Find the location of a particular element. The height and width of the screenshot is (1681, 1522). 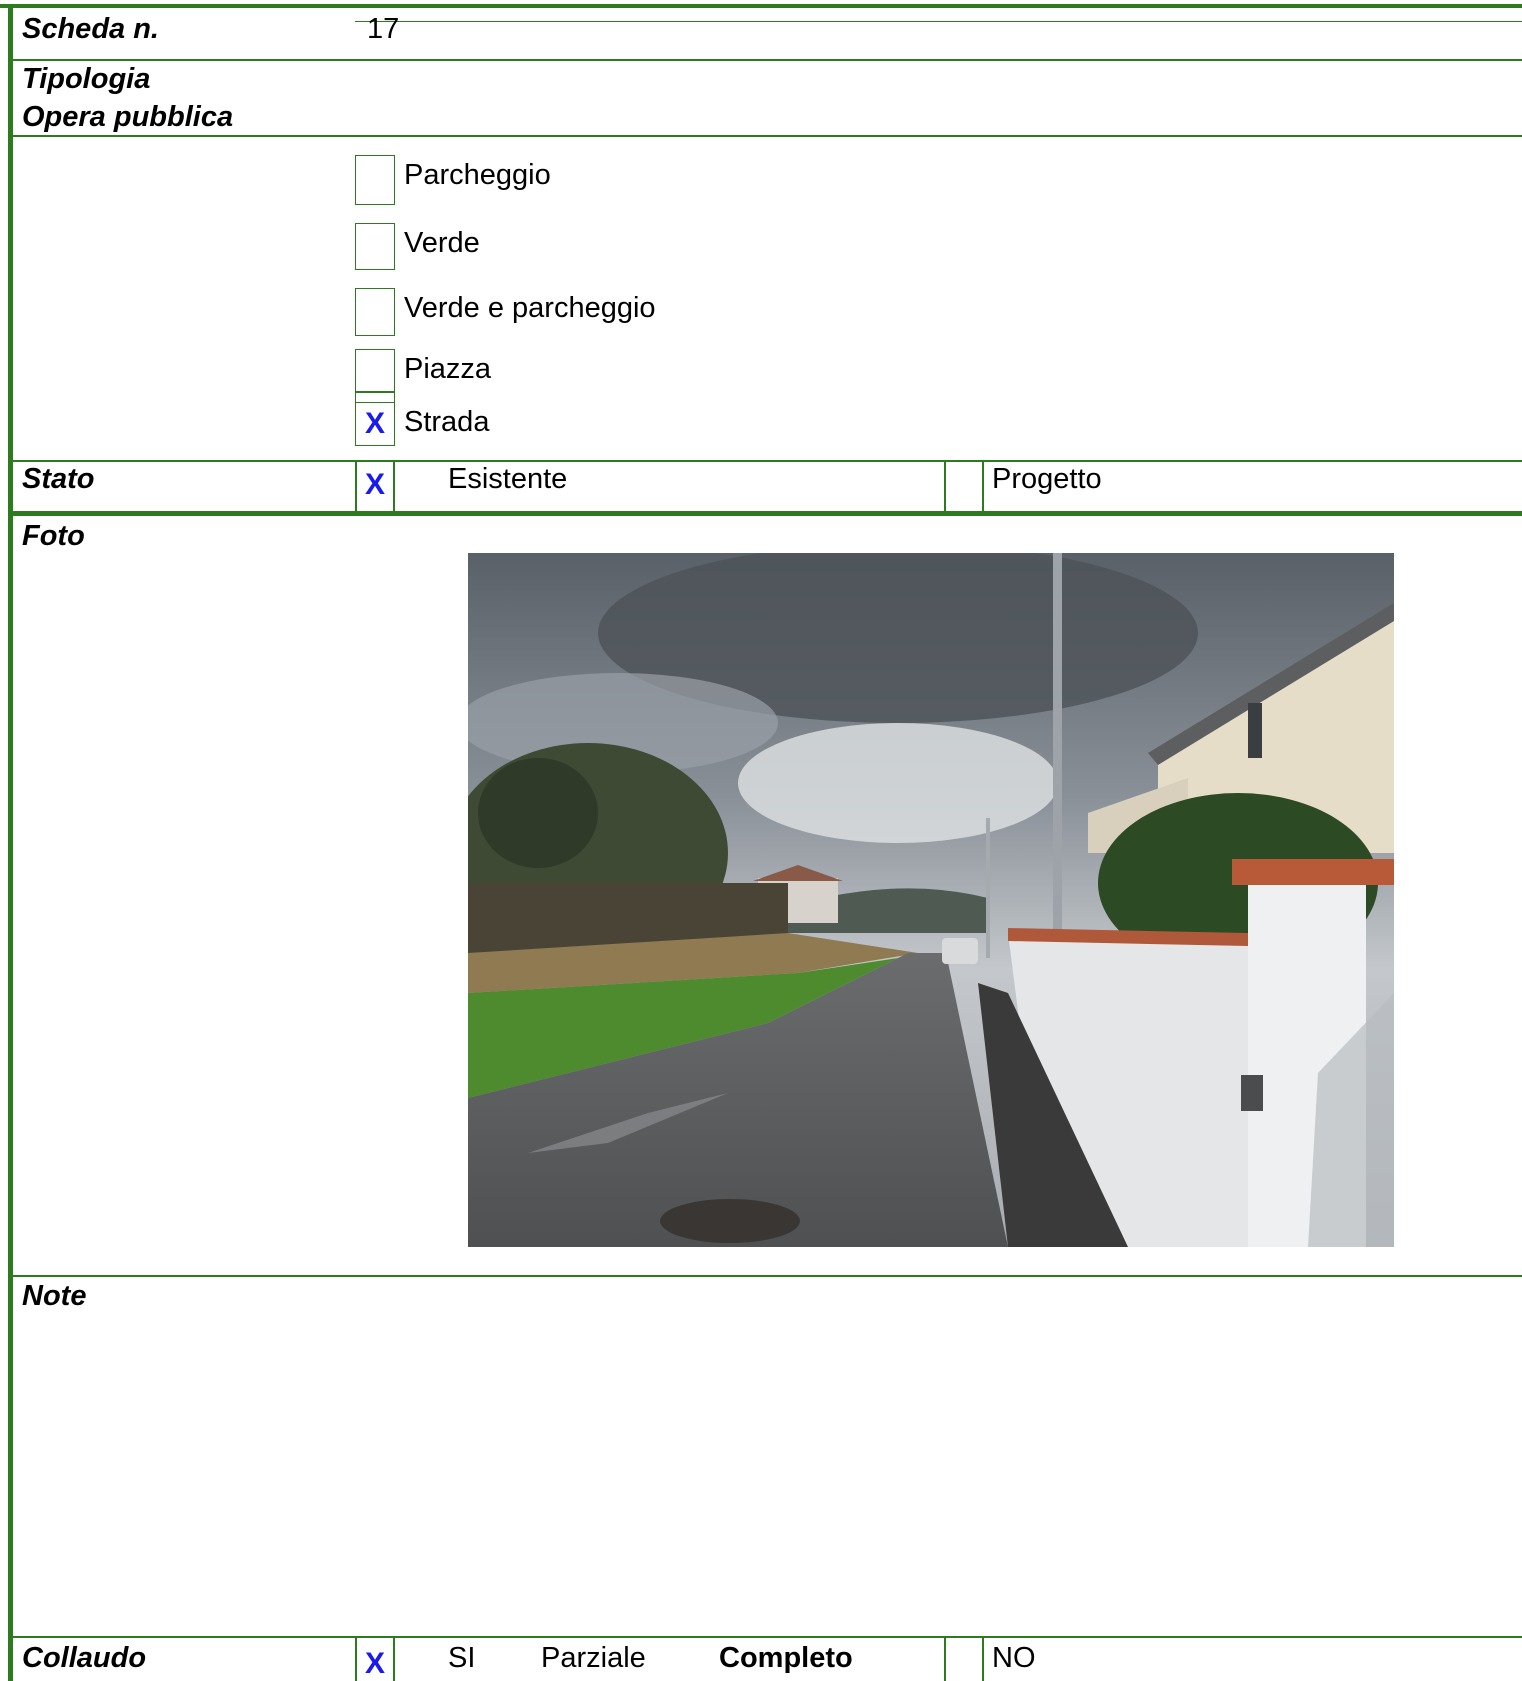

top-border is located at coordinates (761, 6).